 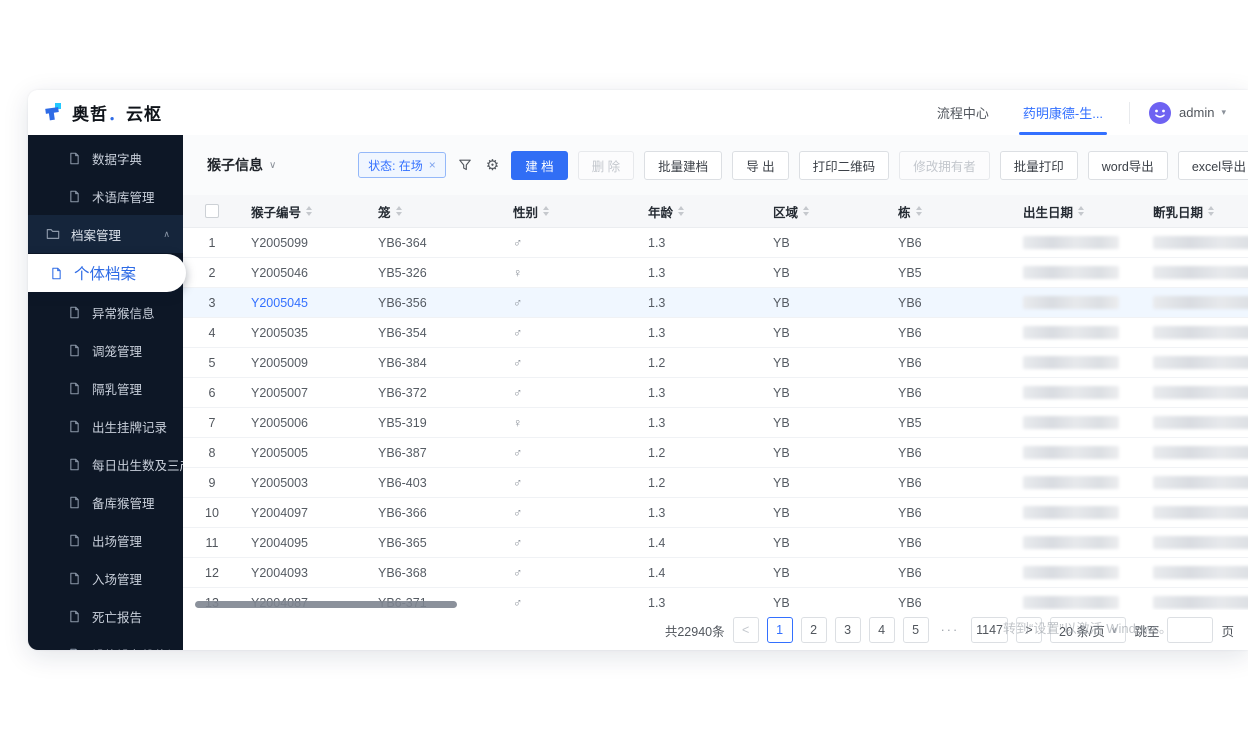 I want to click on sidebar-item-8: 每日出生数及三产.., so click(x=113, y=464).